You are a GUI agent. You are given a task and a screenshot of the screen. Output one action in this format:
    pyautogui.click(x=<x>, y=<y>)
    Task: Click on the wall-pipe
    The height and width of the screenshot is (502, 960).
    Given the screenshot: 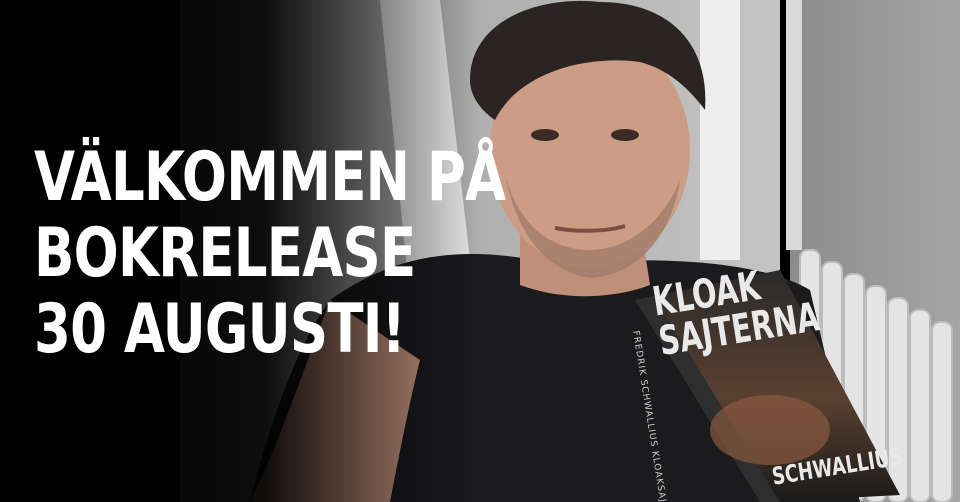 What is the action you would take?
    pyautogui.click(x=794, y=125)
    